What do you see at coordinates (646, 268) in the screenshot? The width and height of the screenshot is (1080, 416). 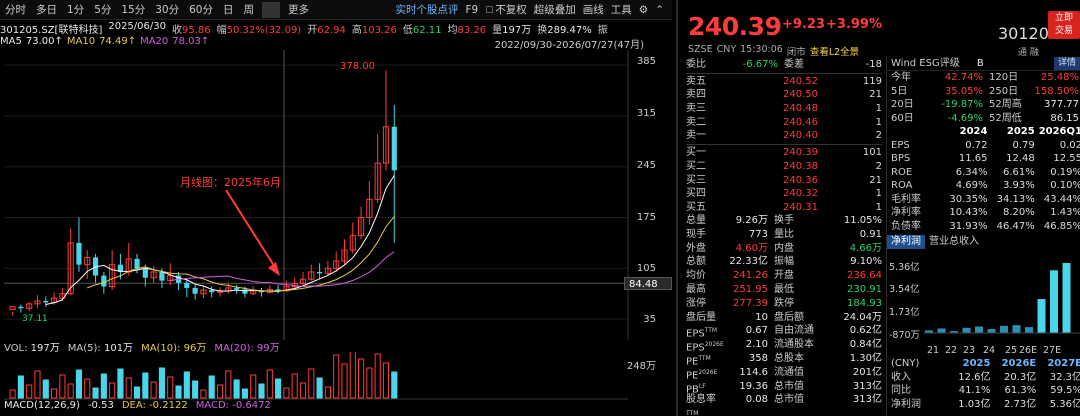 I see `y-tick-105: 105` at bounding box center [646, 268].